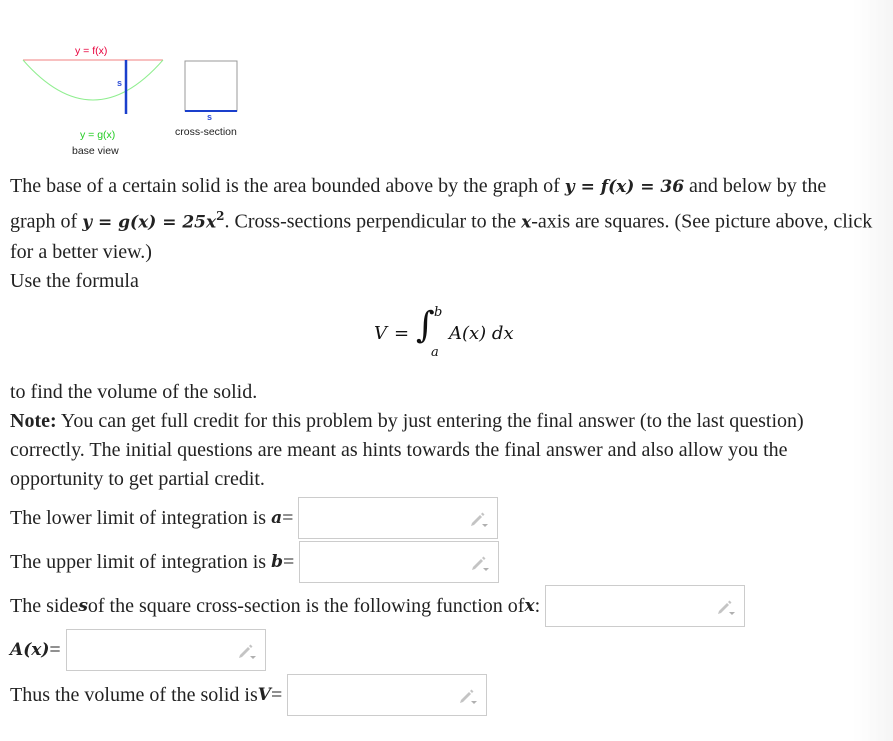 The width and height of the screenshot is (893, 741). I want to click on volume-input-box, so click(387, 695).